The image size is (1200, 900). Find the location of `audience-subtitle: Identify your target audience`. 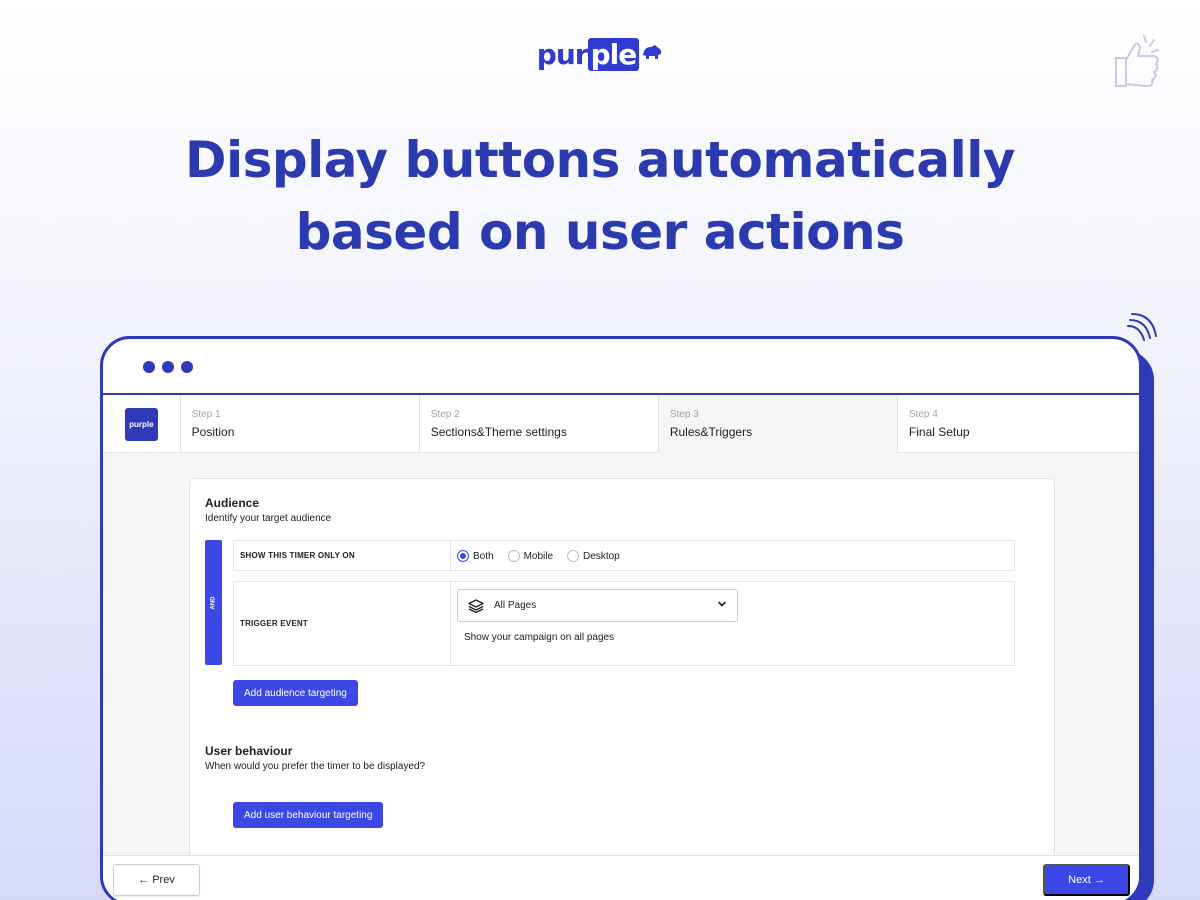

audience-subtitle: Identify your target audience is located at coordinates (268, 518).